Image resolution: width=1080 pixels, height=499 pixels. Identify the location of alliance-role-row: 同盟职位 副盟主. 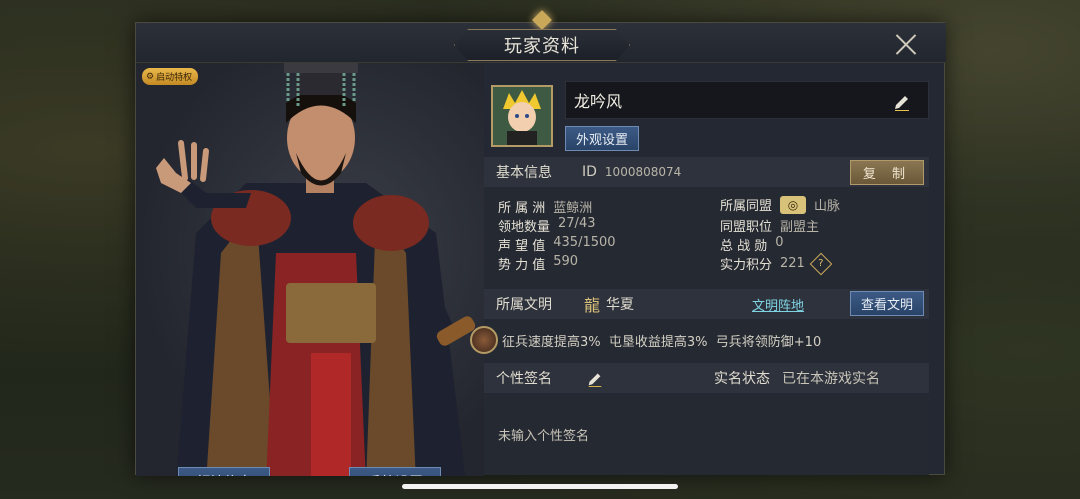
(769, 225).